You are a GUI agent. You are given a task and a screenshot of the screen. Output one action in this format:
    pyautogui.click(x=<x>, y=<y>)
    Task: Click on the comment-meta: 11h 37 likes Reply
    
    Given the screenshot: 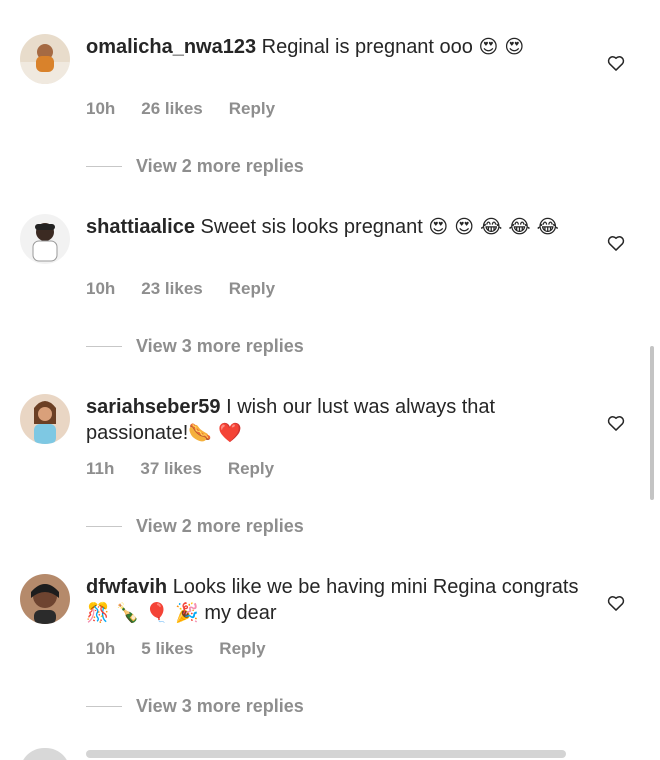 What is the action you would take?
    pyautogui.click(x=193, y=469)
    